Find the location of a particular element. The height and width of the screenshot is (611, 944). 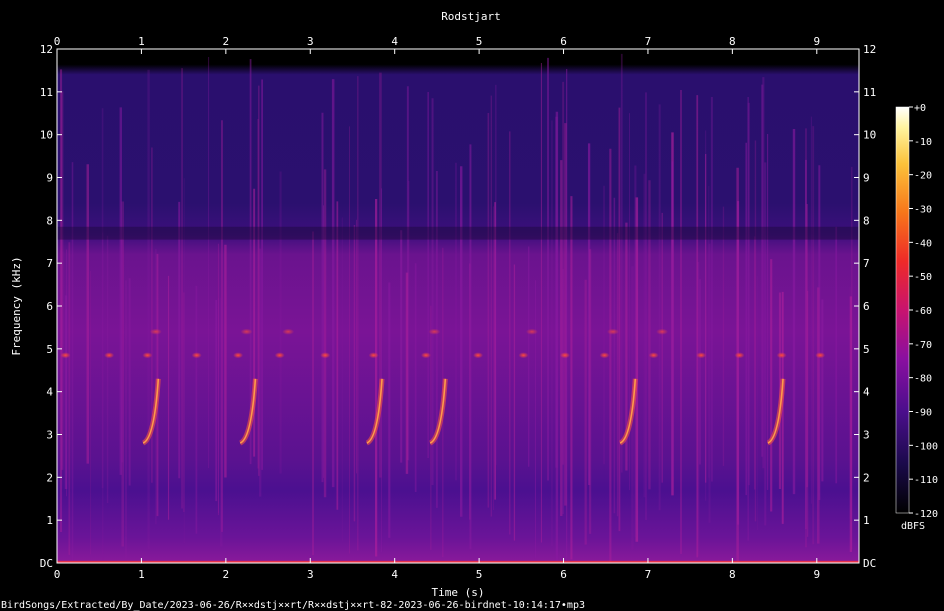

colorbar-tick-label: -10 is located at coordinates (923, 142).